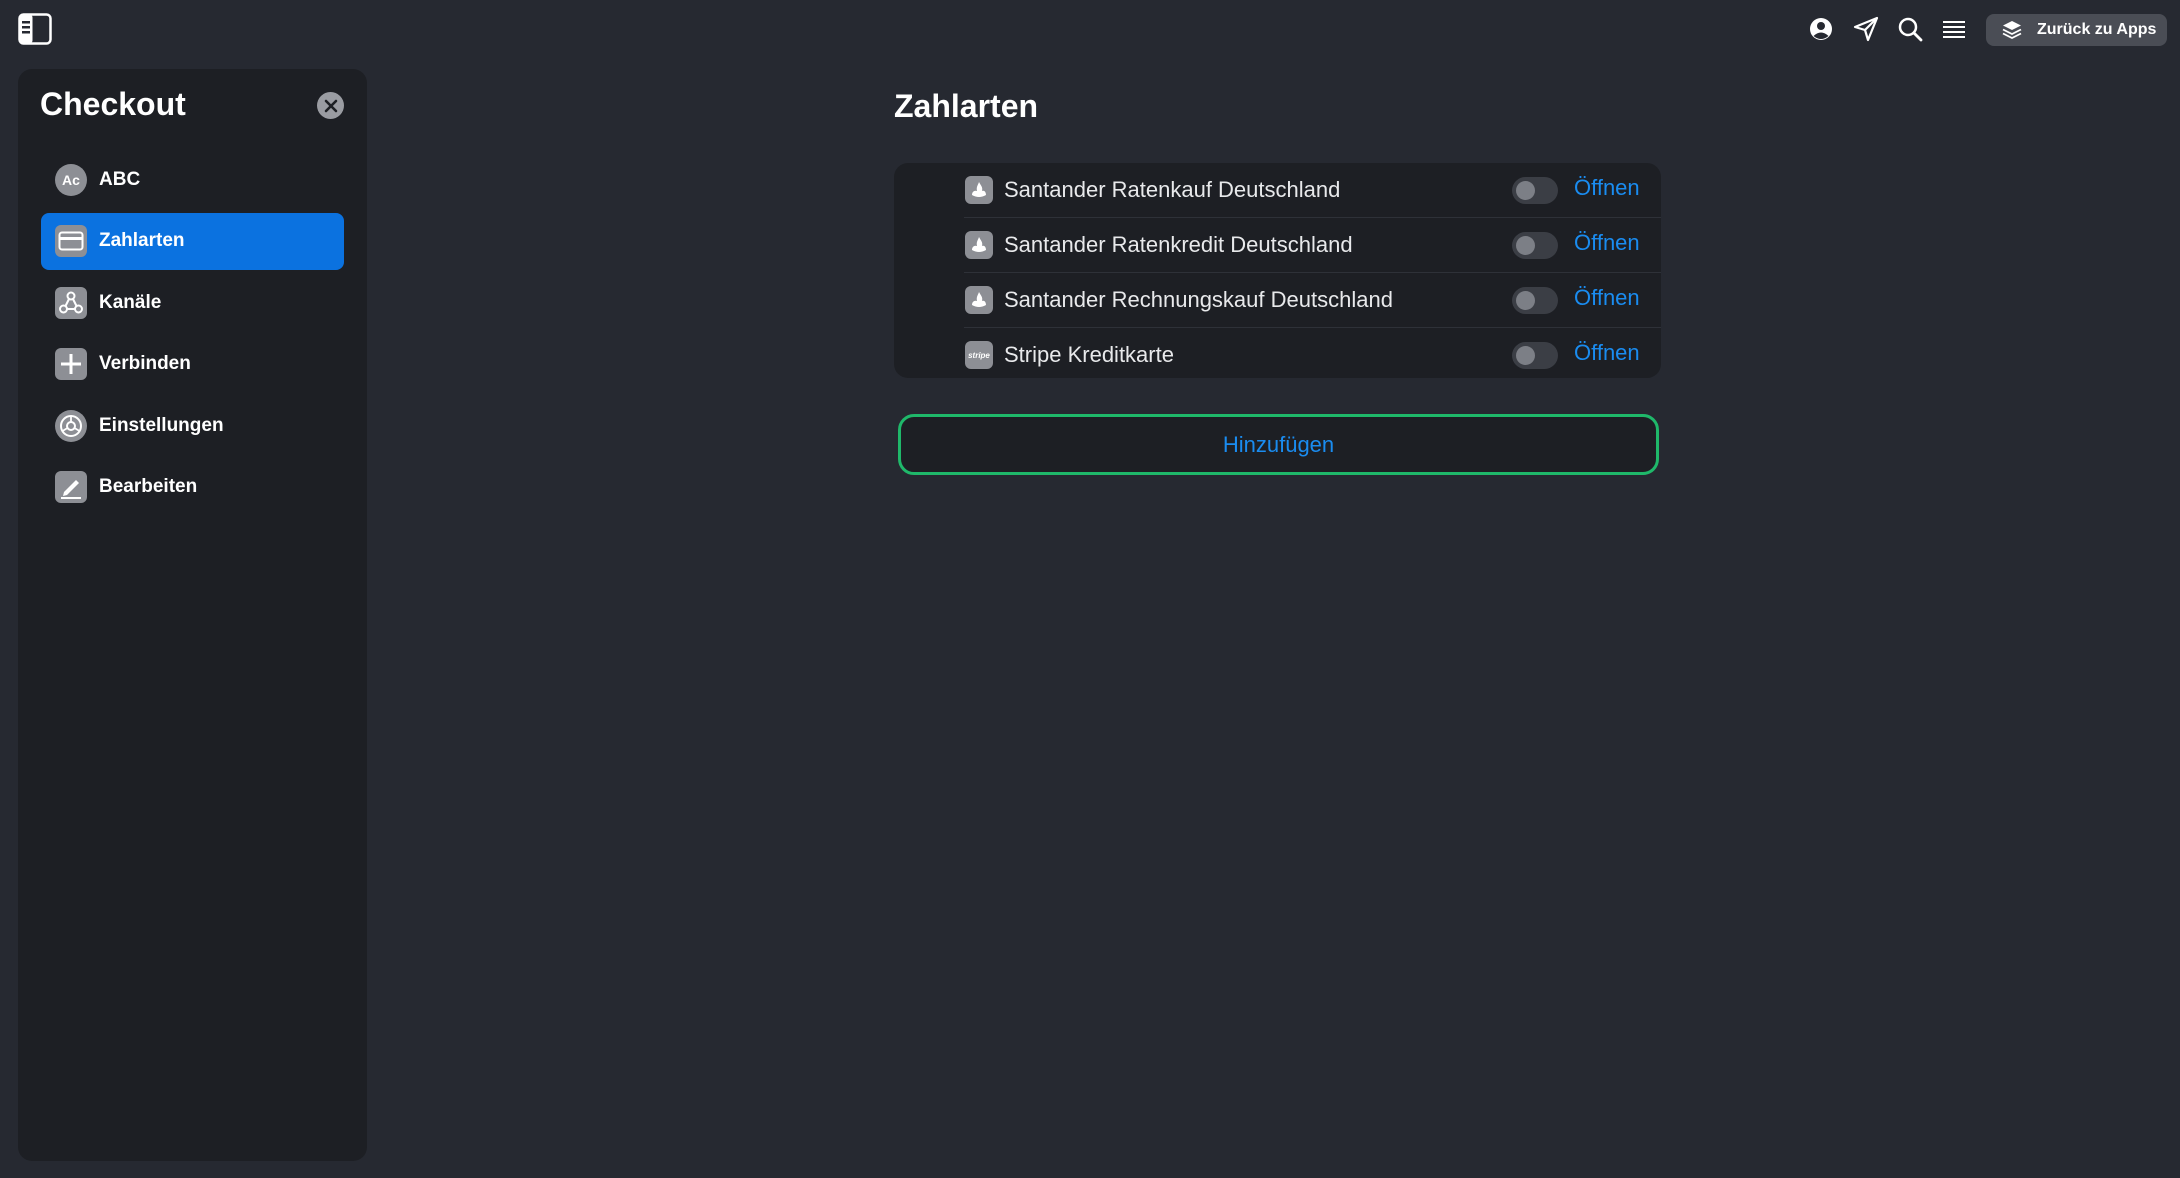 The width and height of the screenshot is (2180, 1178). What do you see at coordinates (1198, 299) in the screenshot?
I see `payment-method-name: Santander Rechnungskauf Deutschland` at bounding box center [1198, 299].